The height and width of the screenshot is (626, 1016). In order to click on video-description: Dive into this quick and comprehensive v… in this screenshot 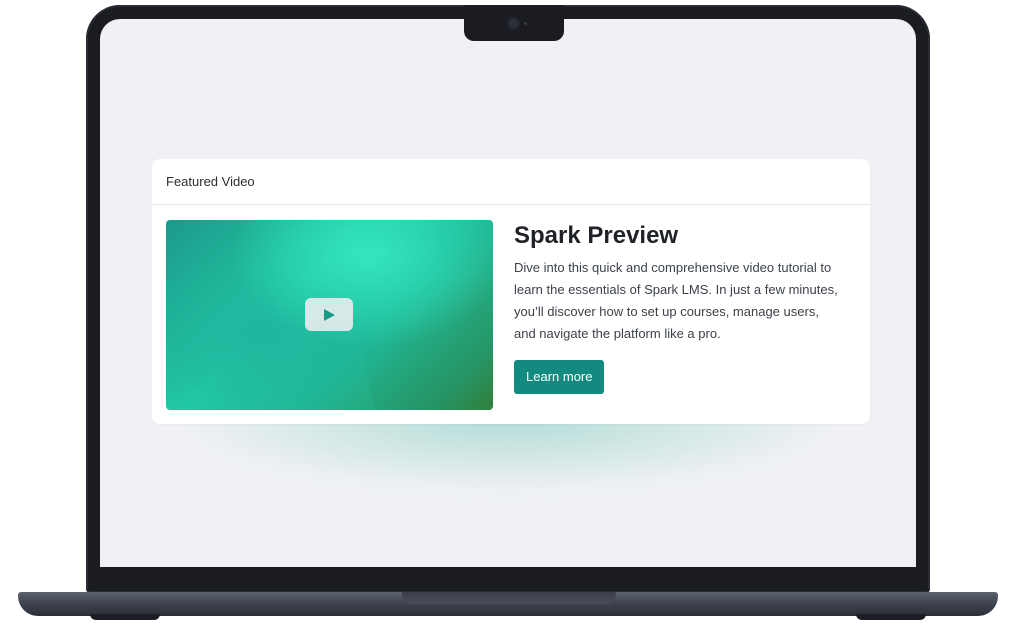, I will do `click(676, 300)`.